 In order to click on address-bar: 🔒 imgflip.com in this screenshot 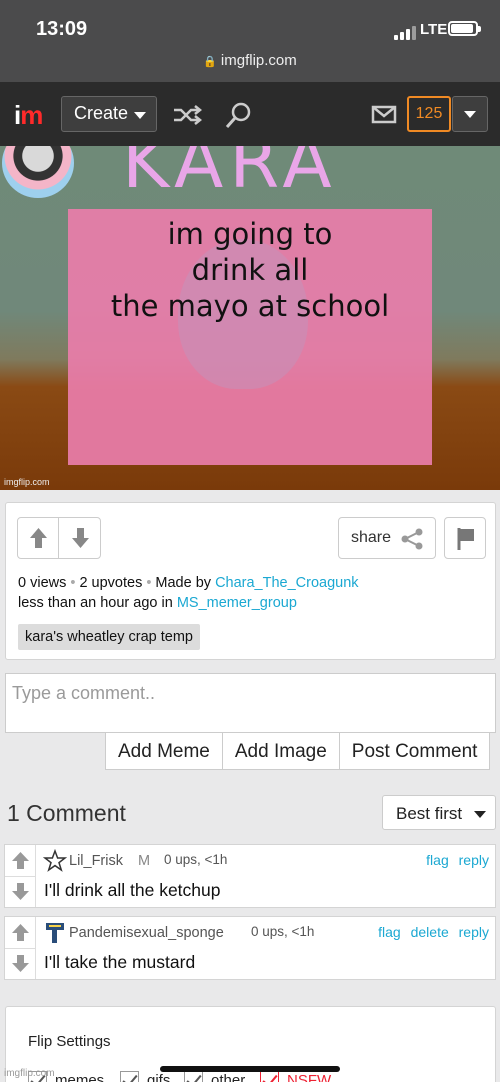, I will do `click(250, 60)`.